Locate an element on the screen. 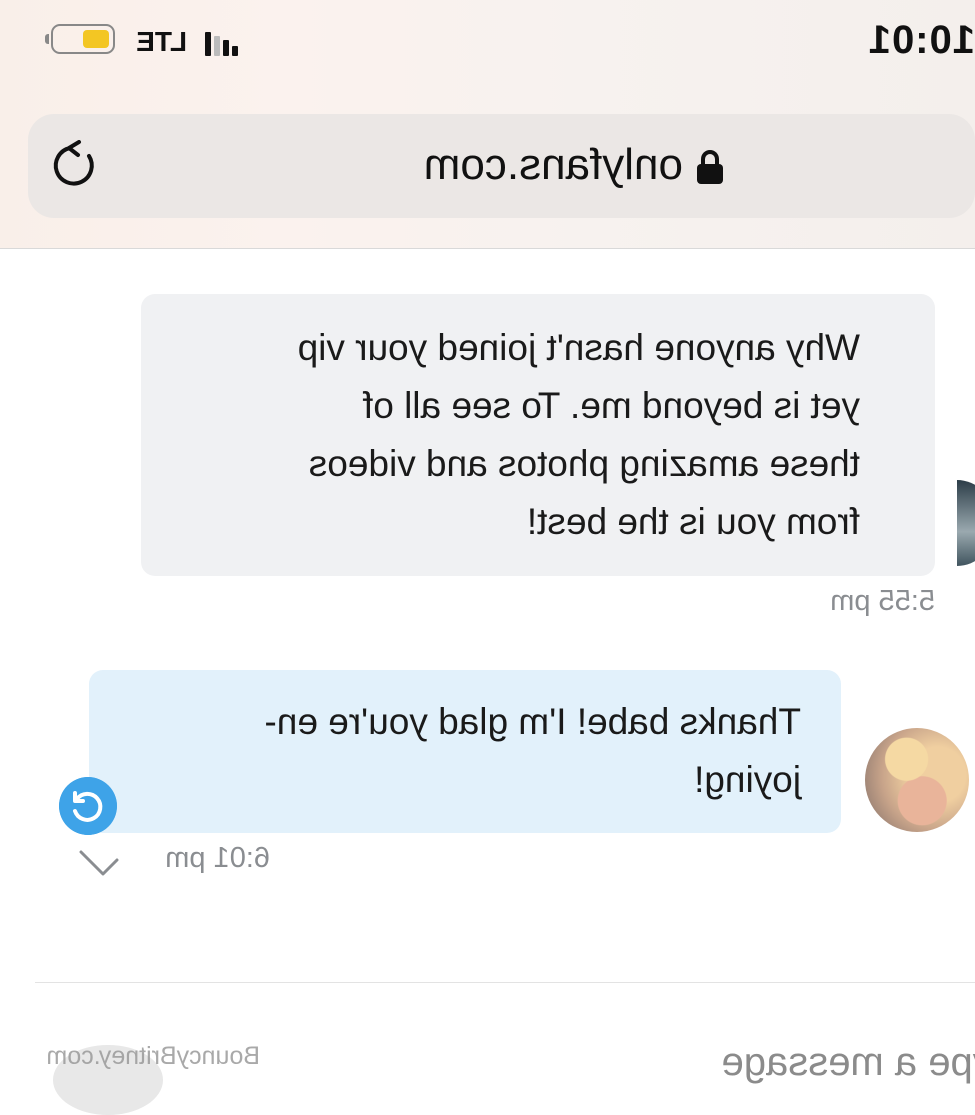  message-line: Thanks babe! I'm glad you're en- is located at coordinates (445, 722).